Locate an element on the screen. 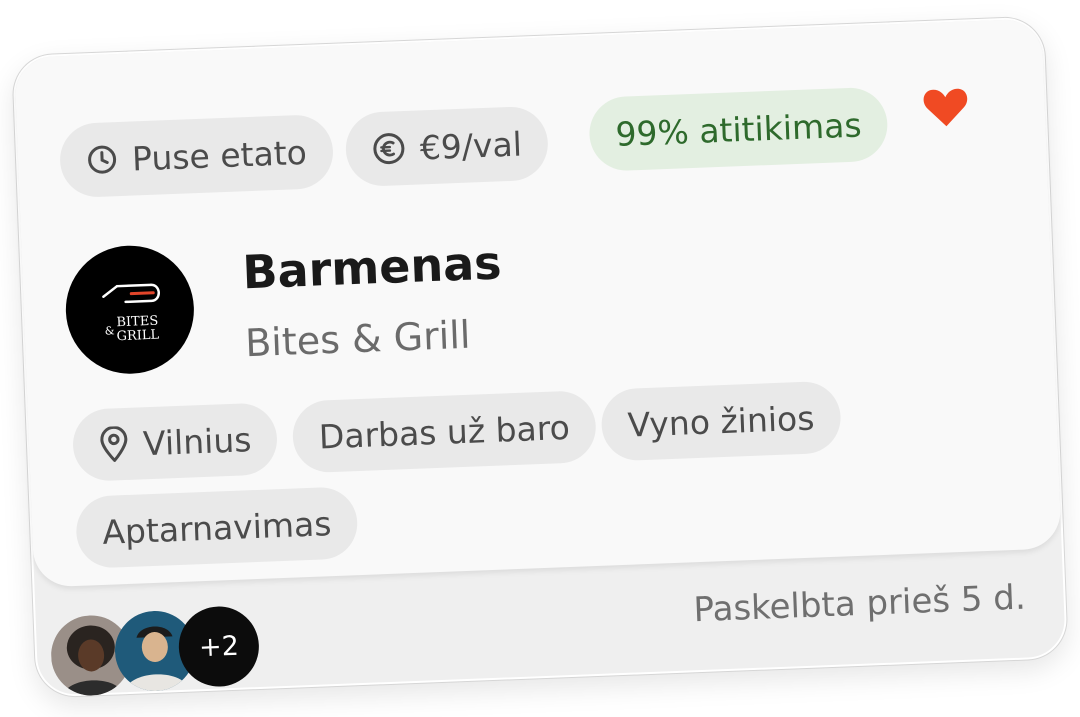  match-badge: 99% atitikimas is located at coordinates (738, 129).